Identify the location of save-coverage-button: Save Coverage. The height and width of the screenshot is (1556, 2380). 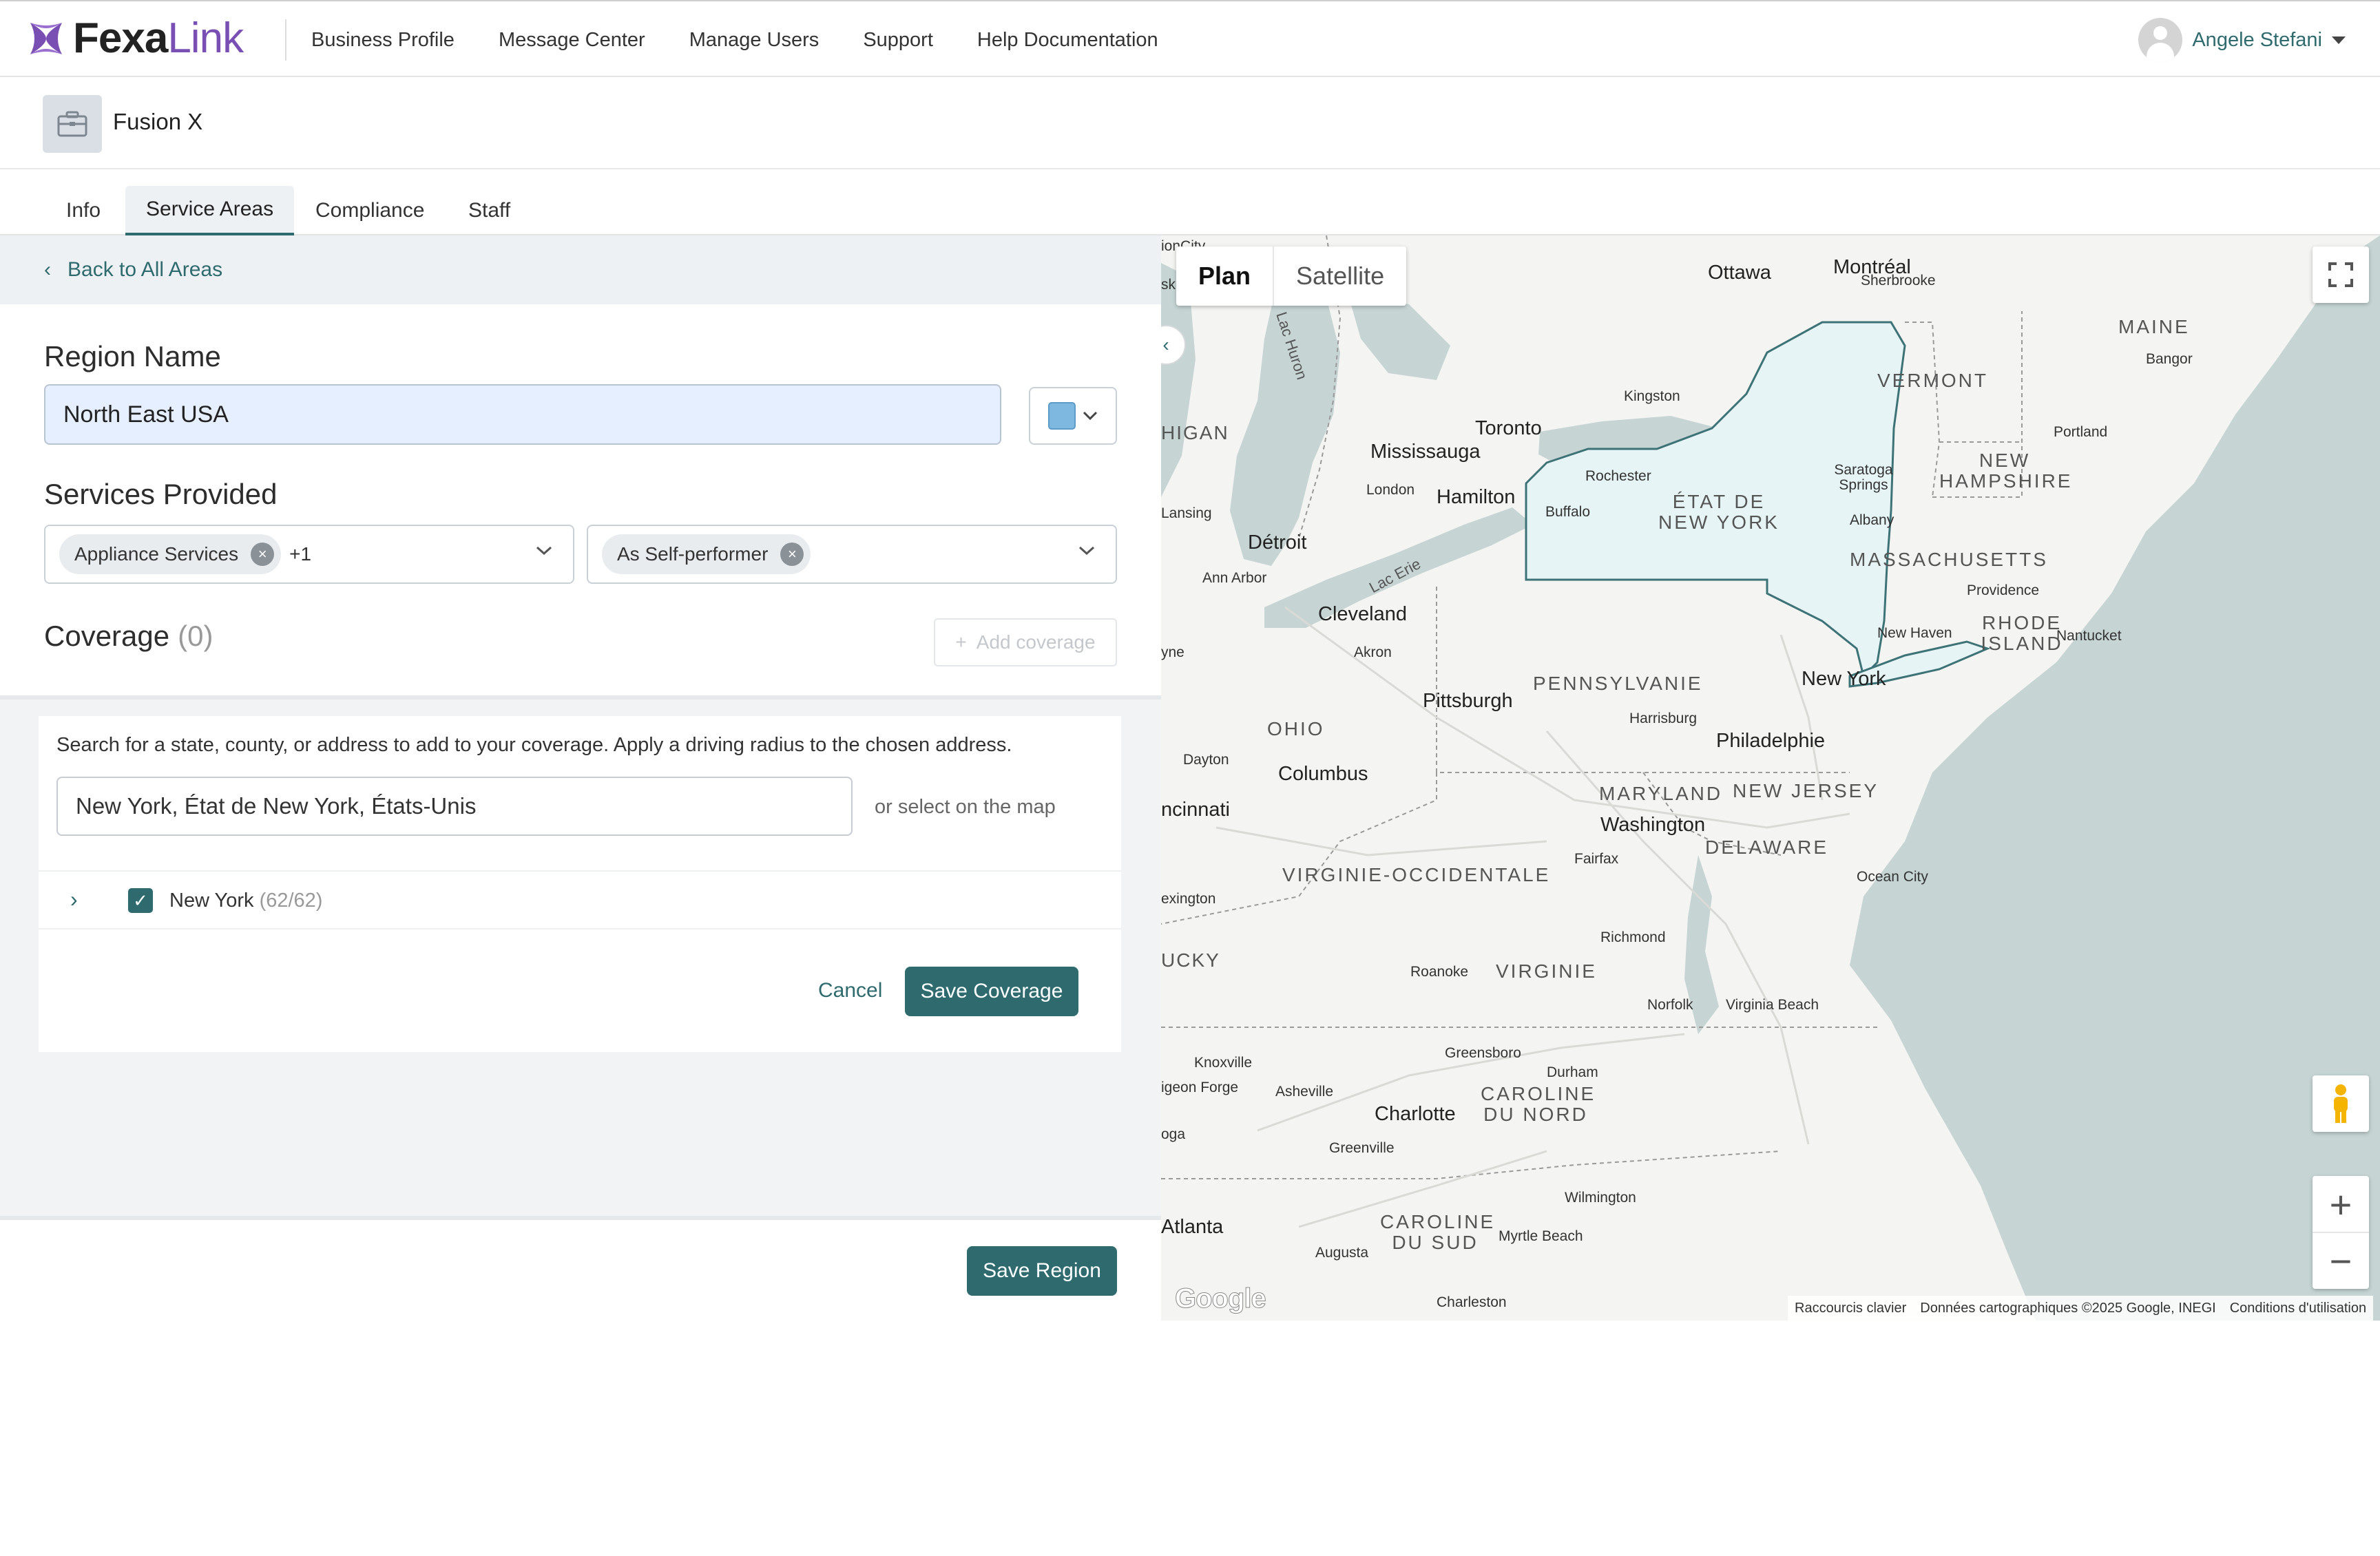
(992, 991).